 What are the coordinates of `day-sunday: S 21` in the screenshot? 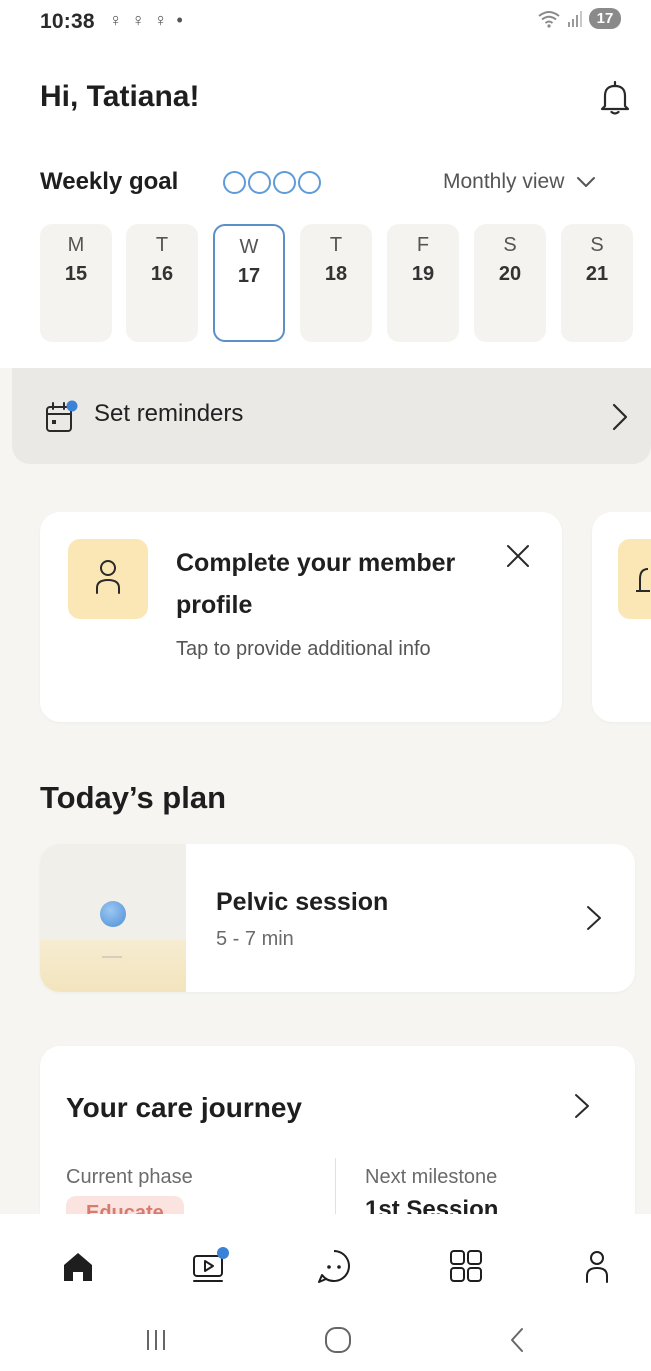 It's located at (597, 283).